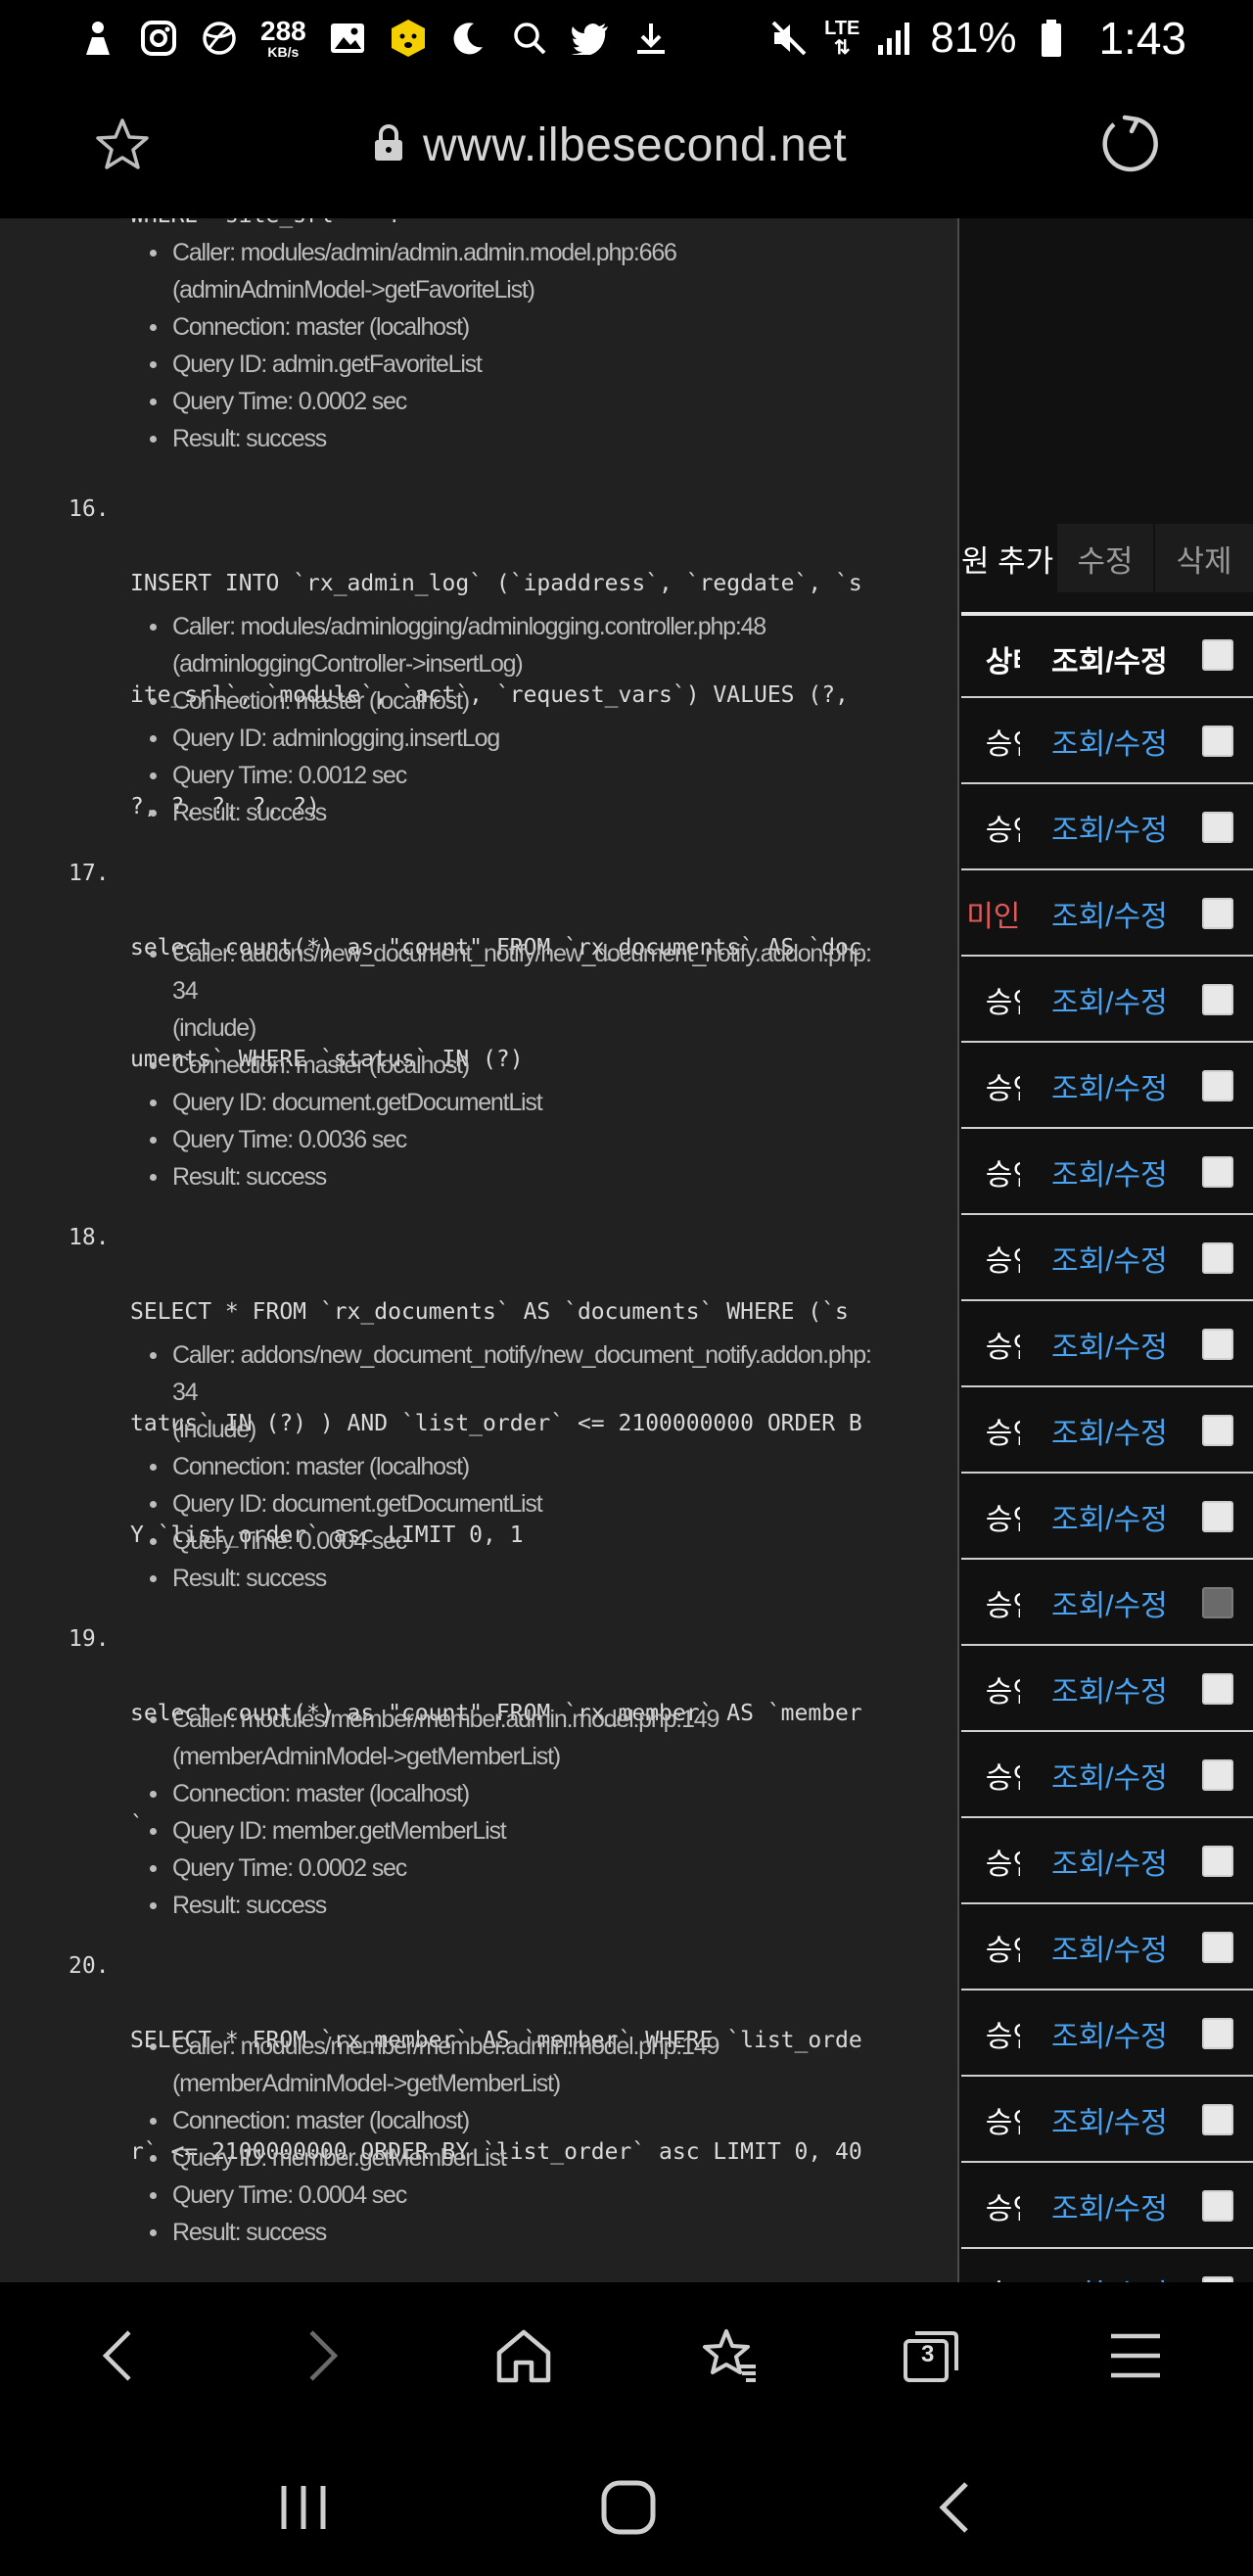 This screenshot has height=2576, width=1253. I want to click on query-id: Query ID: document.getDocumentList, so click(543, 1504).